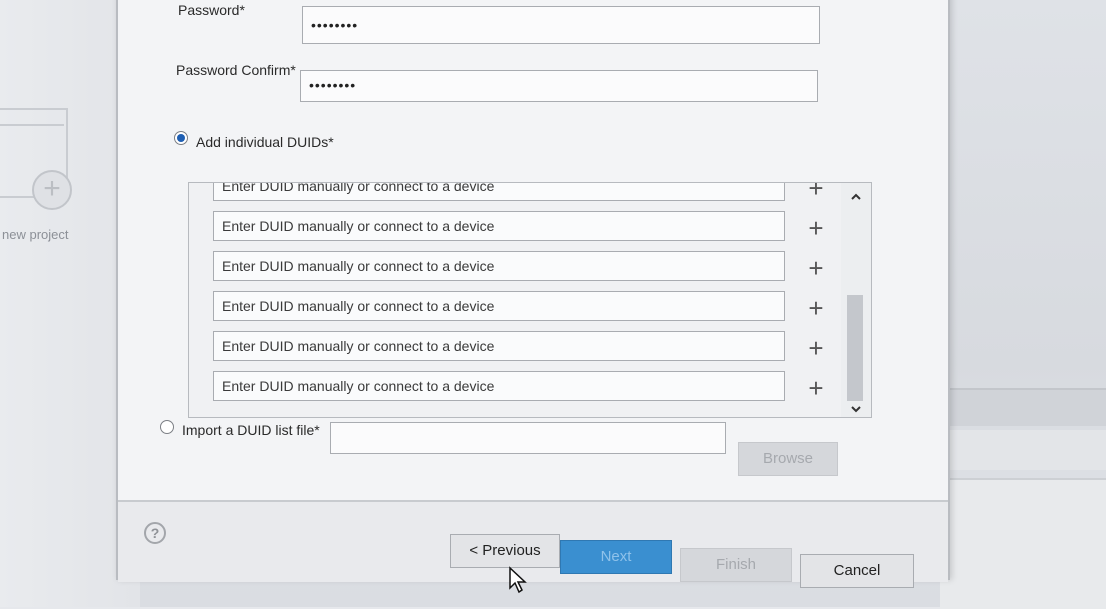  Describe the element at coordinates (251, 430) in the screenshot. I see `import-duid-list-label: Import a DUID list file*` at that location.